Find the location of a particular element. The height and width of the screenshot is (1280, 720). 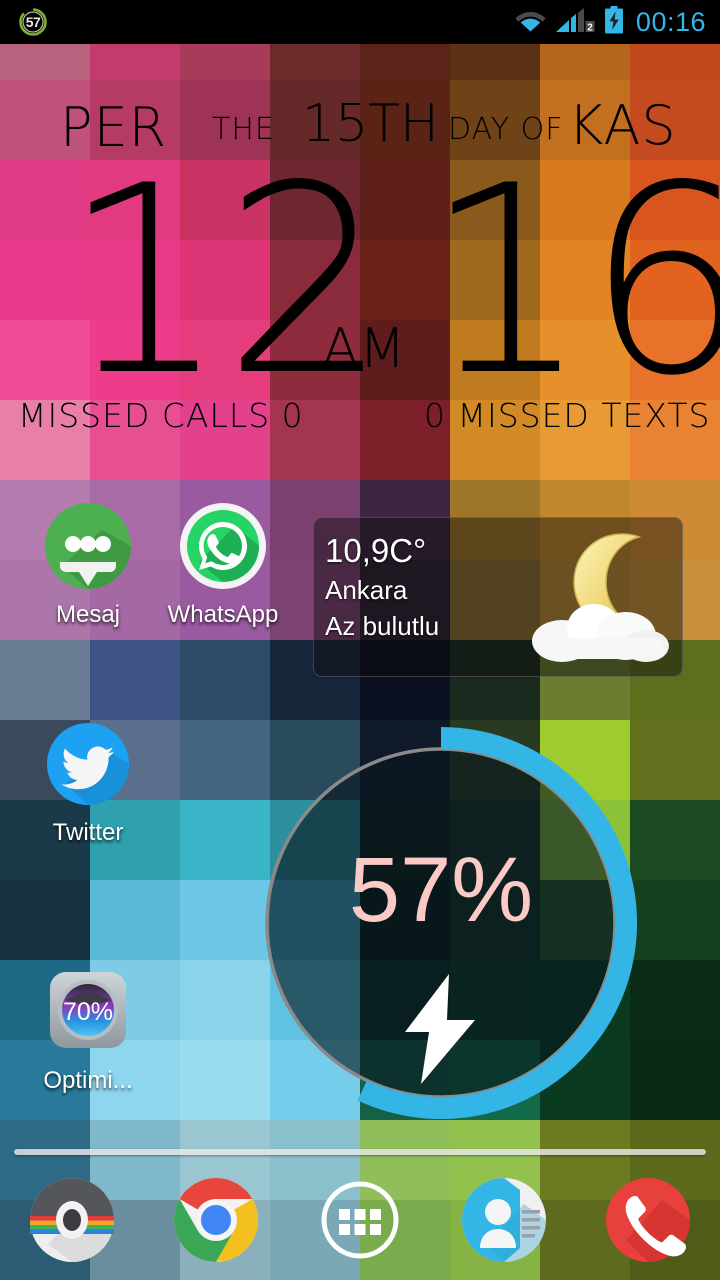

dock-item-phone is located at coordinates (648, 1220).